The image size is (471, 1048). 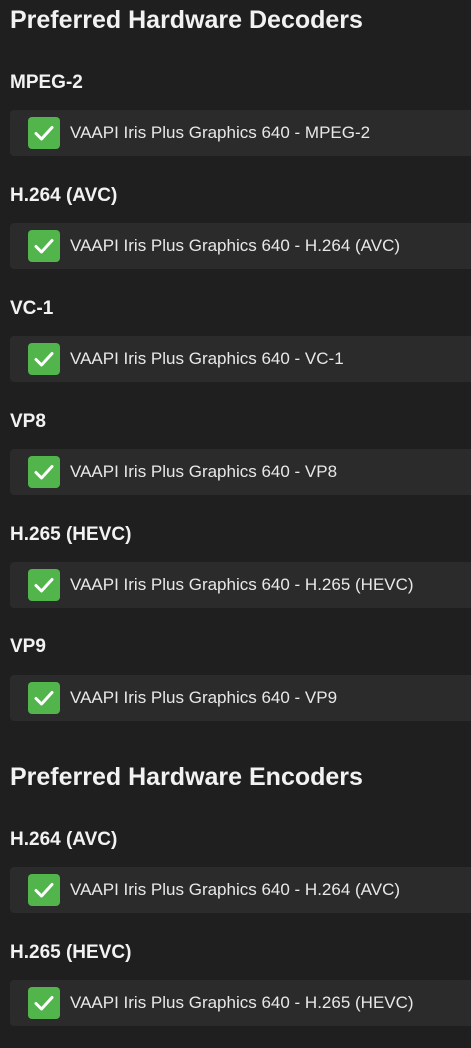 I want to click on decoder-codec-label: VP9, so click(x=28, y=646).